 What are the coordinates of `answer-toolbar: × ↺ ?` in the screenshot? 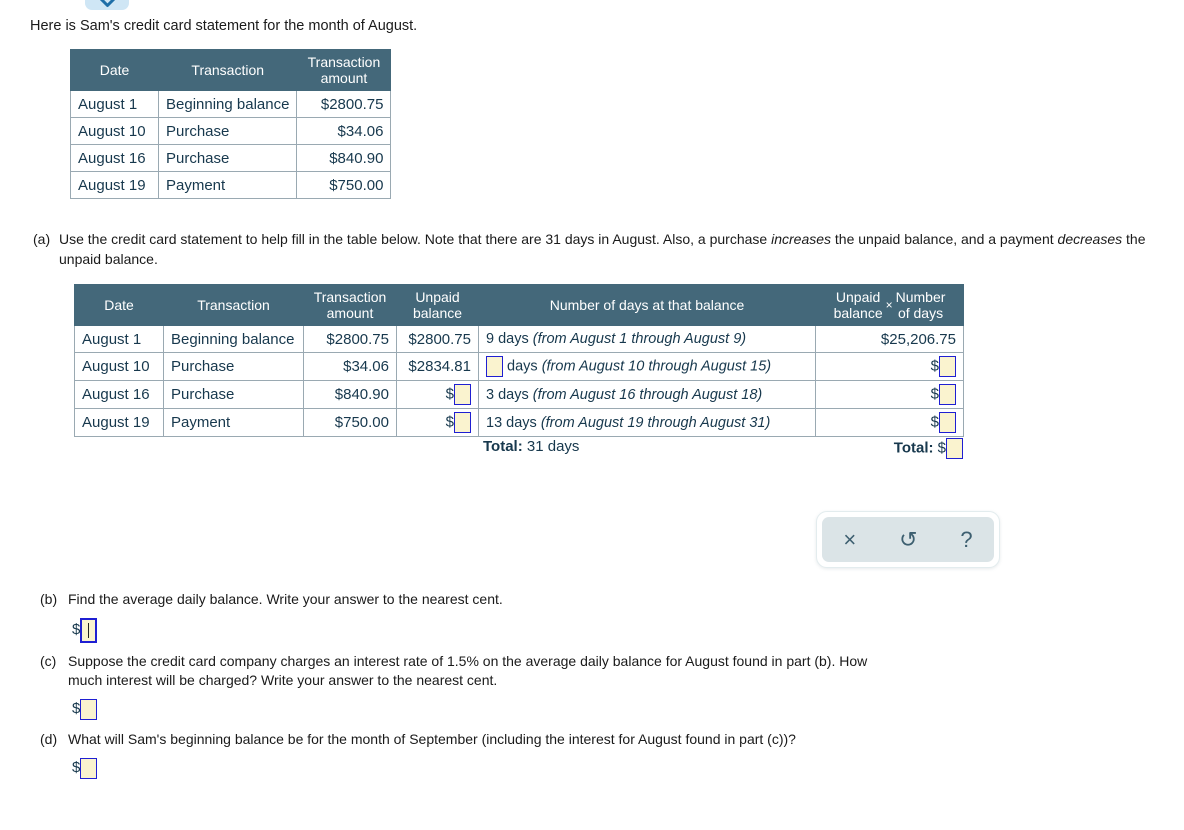 It's located at (908, 539).